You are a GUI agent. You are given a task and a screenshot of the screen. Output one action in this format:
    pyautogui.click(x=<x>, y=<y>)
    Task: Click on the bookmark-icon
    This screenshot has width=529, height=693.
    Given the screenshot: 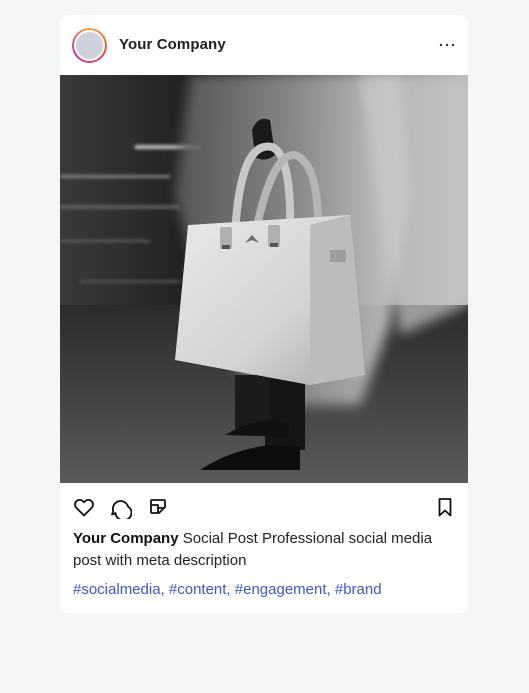 What is the action you would take?
    pyautogui.click(x=445, y=507)
    